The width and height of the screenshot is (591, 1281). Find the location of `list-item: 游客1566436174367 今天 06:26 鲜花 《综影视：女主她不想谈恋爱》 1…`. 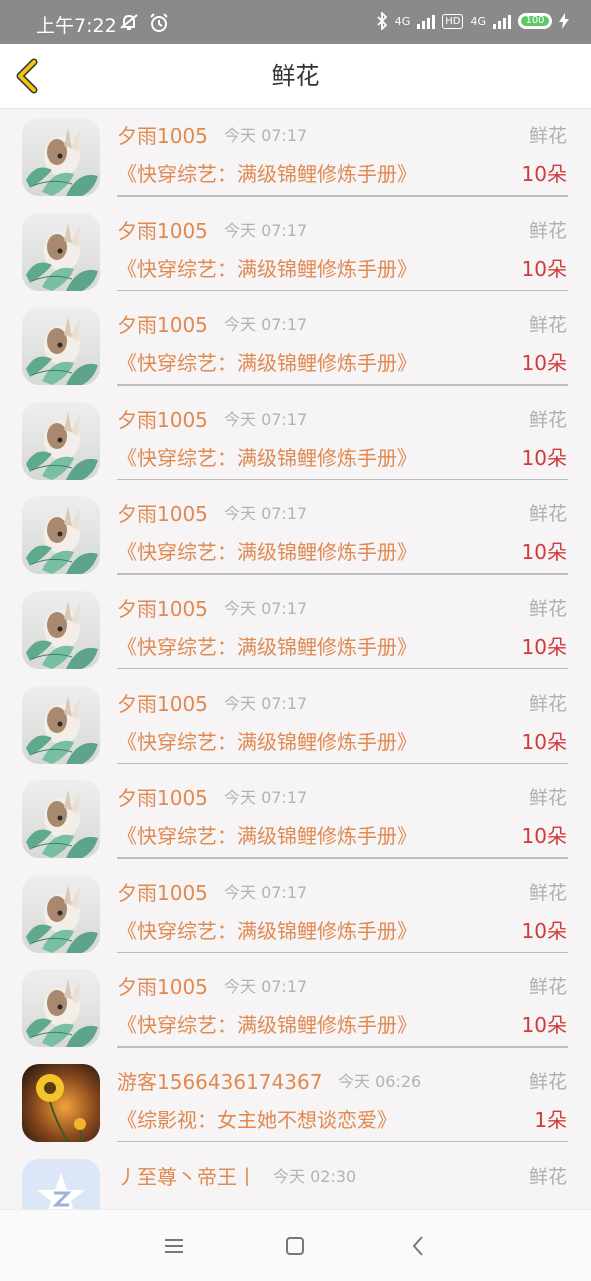

list-item: 游客1566436174367 今天 06:26 鲜花 《综影视：女主她不想谈恋爱》 1… is located at coordinates (295, 1102).